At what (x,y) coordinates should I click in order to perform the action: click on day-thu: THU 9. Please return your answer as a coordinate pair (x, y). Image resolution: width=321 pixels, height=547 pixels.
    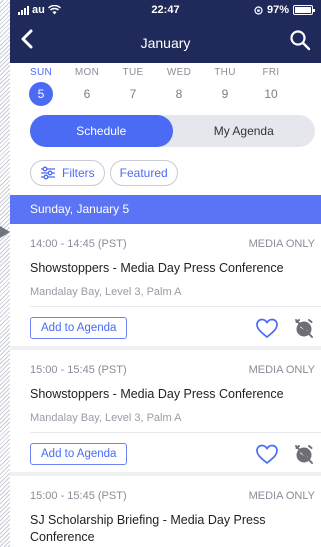
    Looking at the image, I should click on (225, 87).